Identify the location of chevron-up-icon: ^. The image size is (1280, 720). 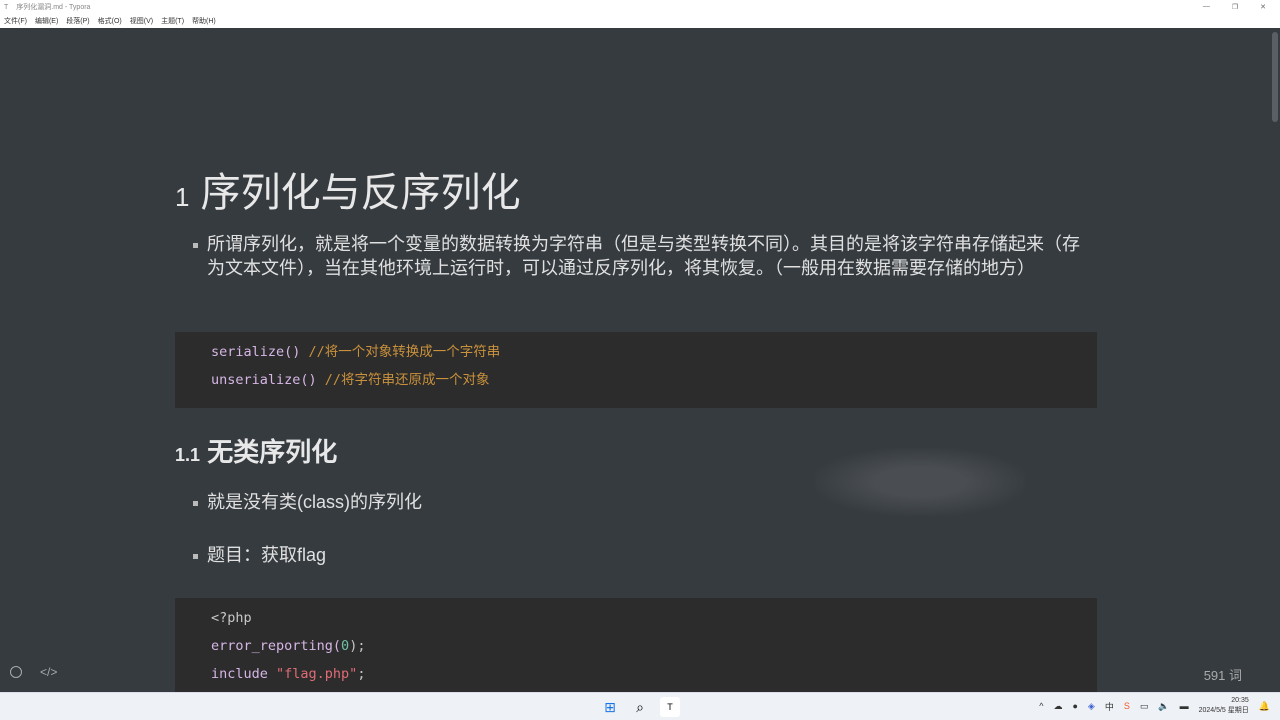
(1041, 706).